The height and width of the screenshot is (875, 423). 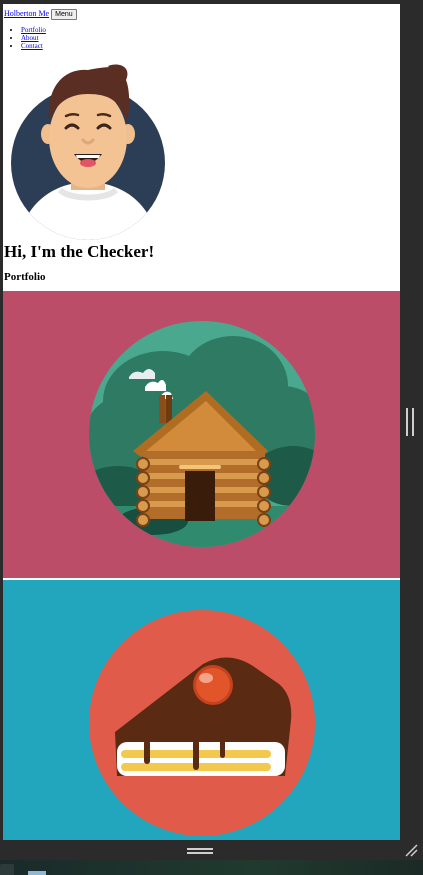 I want to click on log-cabin-illustration, so click(x=202, y=434).